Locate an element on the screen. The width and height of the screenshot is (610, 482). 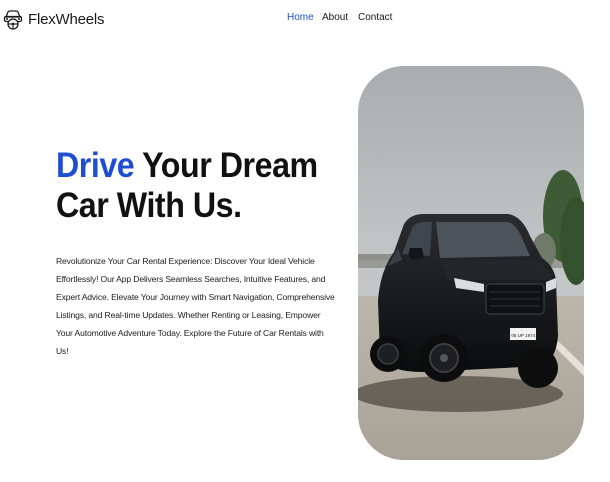
car-steering-wheel-logo-icon is located at coordinates (13, 20).